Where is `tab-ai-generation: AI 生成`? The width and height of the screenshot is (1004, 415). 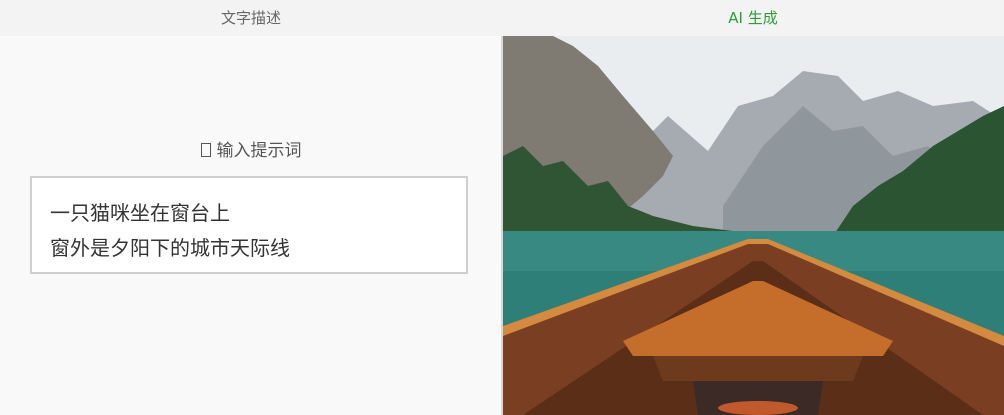 tab-ai-generation: AI 生成 is located at coordinates (753, 18).